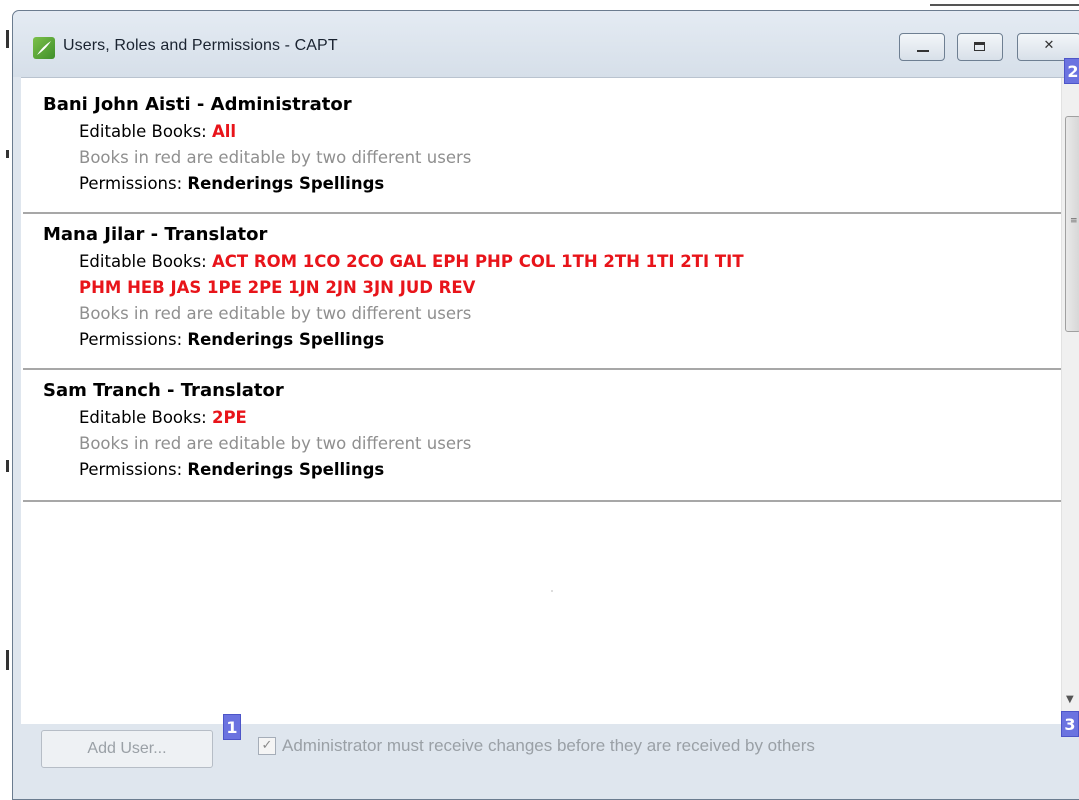 The width and height of the screenshot is (1079, 800). Describe the element at coordinates (1071, 71) in the screenshot. I see `annotation-badge-2: 2` at that location.